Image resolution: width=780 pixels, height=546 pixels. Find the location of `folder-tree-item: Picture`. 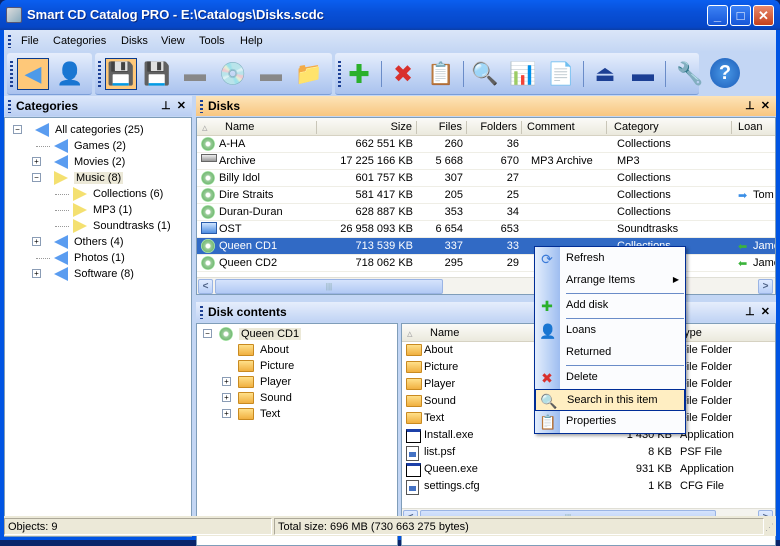

folder-tree-item: Picture is located at coordinates (266, 366).